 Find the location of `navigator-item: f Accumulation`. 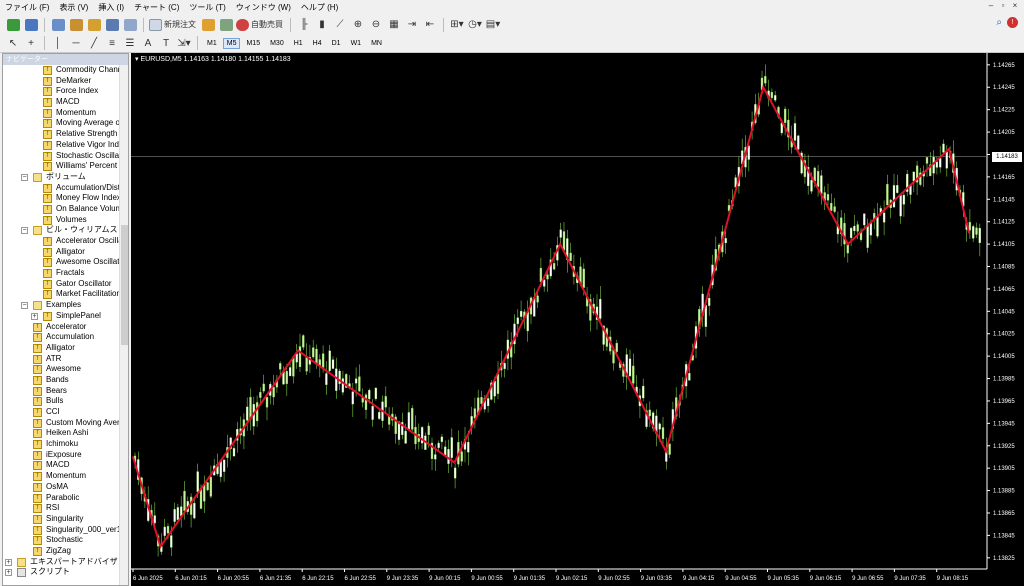

navigator-item: f Accumulation is located at coordinates (65, 337).